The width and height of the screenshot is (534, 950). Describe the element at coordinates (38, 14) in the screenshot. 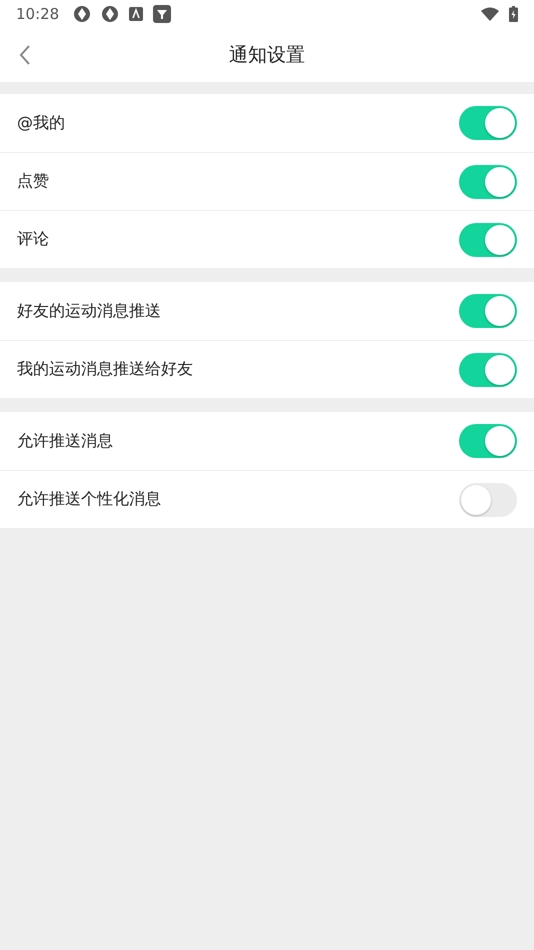

I see `status-time: 10:28` at that location.